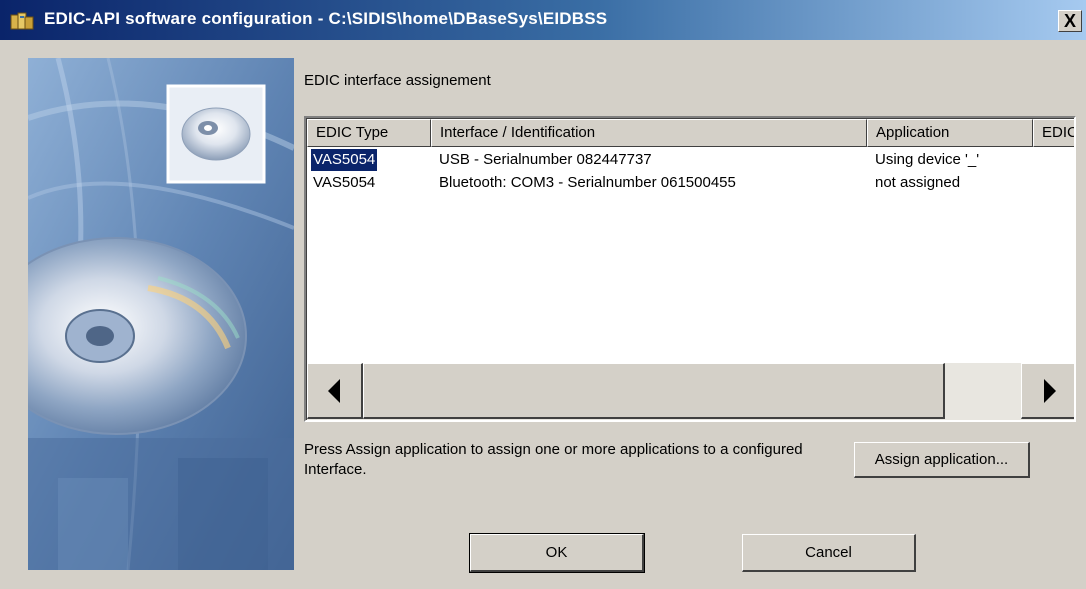 Image resolution: width=1086 pixels, height=589 pixels. I want to click on column-header-application: Application, so click(950, 133).